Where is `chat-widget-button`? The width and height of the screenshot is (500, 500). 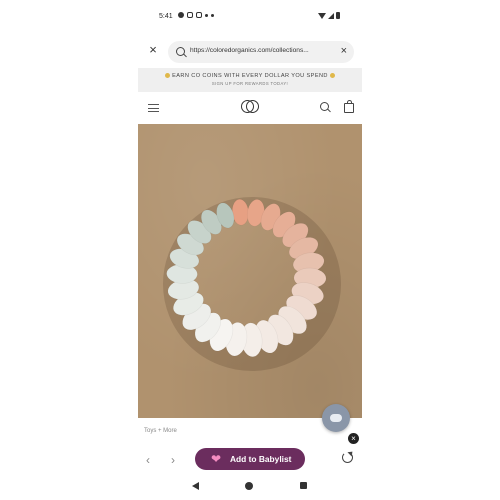
chat-widget-button is located at coordinates (336, 418).